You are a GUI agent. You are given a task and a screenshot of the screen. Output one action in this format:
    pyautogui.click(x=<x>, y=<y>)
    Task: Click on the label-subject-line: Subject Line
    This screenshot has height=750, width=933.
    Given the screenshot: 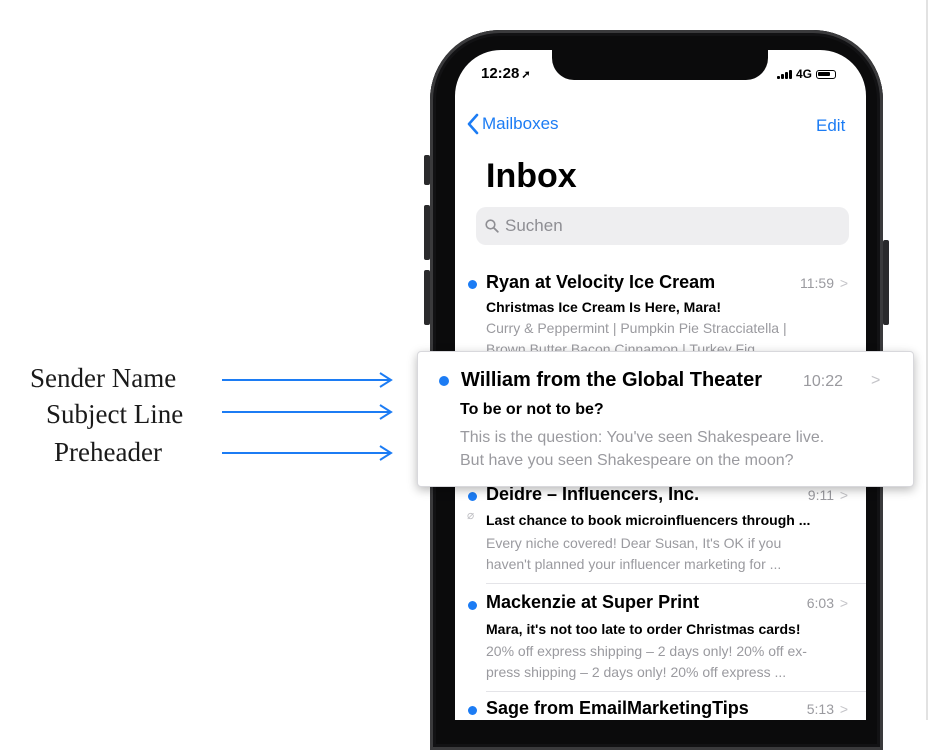 What is the action you would take?
    pyautogui.click(x=115, y=414)
    